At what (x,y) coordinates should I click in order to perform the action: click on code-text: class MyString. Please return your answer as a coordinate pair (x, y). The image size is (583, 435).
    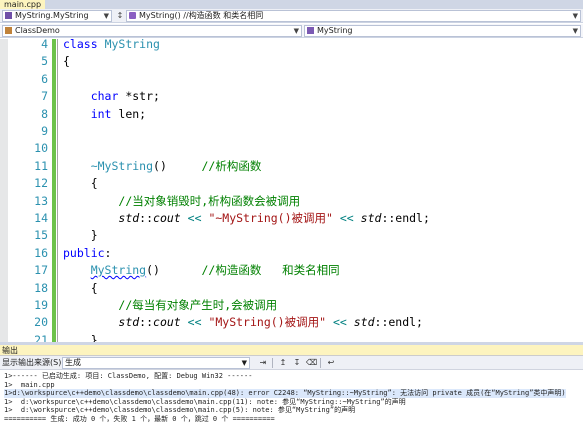
    Looking at the image, I should click on (111, 46).